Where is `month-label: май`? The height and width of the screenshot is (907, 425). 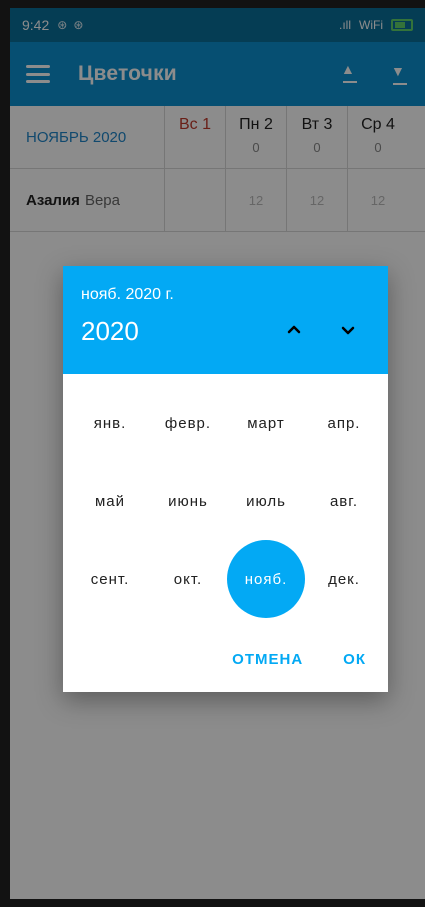
month-label: май is located at coordinates (110, 501).